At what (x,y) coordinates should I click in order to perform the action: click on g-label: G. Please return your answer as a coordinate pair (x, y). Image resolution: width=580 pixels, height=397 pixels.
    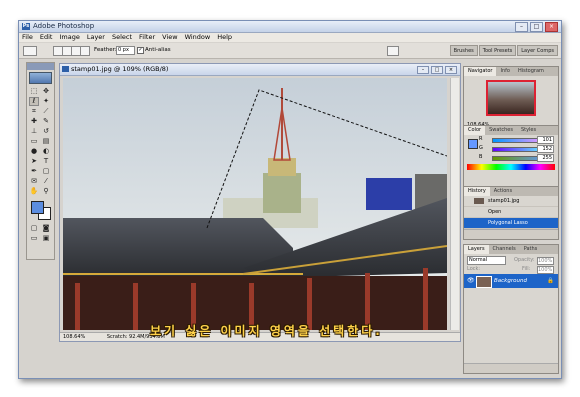
    Looking at the image, I should click on (481, 148).